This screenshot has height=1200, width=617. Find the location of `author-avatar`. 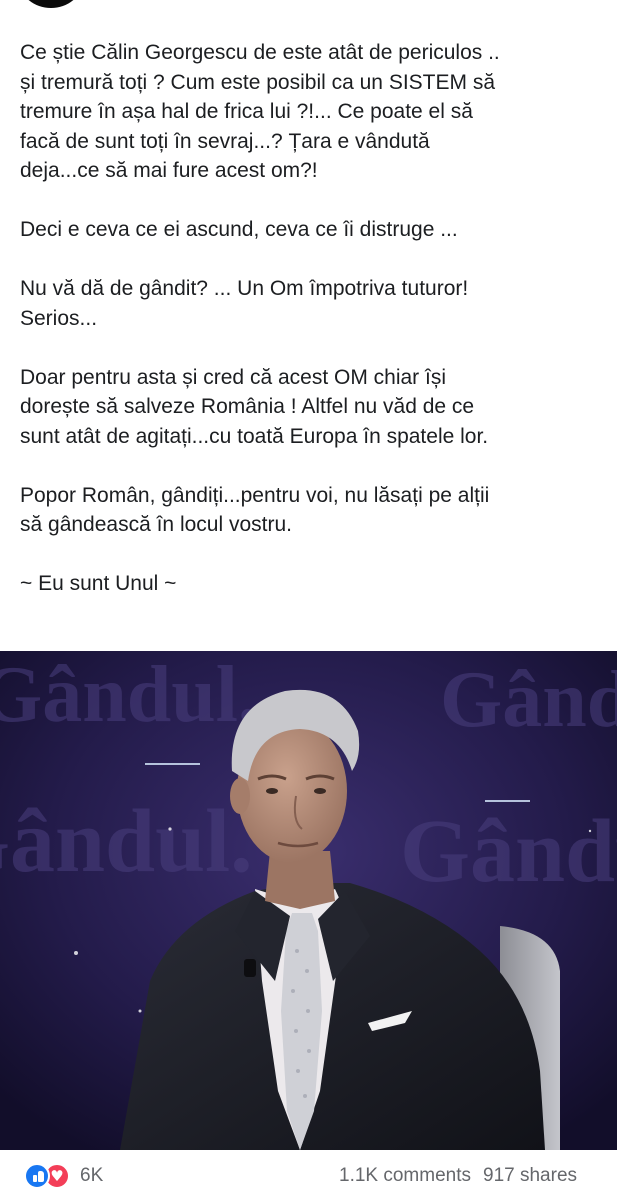

author-avatar is located at coordinates (51, 4).